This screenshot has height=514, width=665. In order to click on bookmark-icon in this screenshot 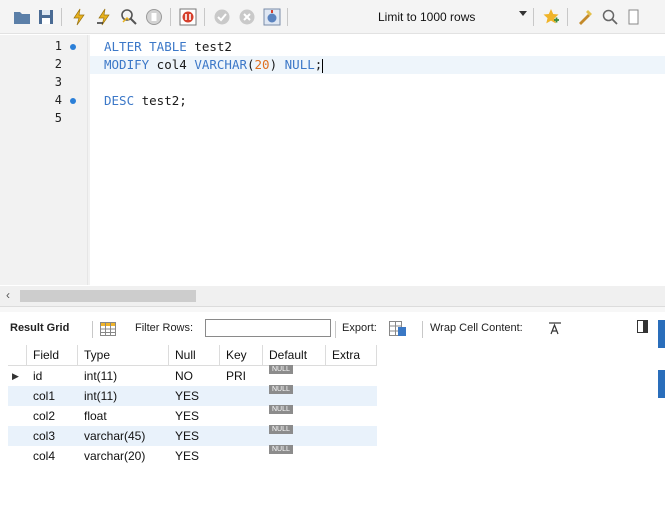, I will do `click(551, 17)`.